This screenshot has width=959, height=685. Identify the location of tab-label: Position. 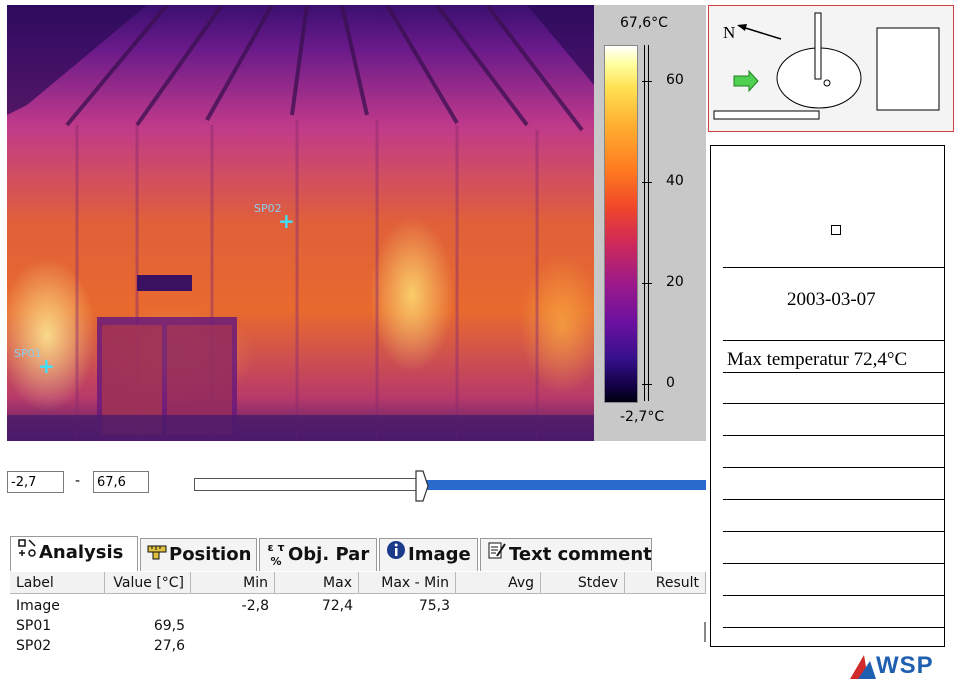
(210, 554).